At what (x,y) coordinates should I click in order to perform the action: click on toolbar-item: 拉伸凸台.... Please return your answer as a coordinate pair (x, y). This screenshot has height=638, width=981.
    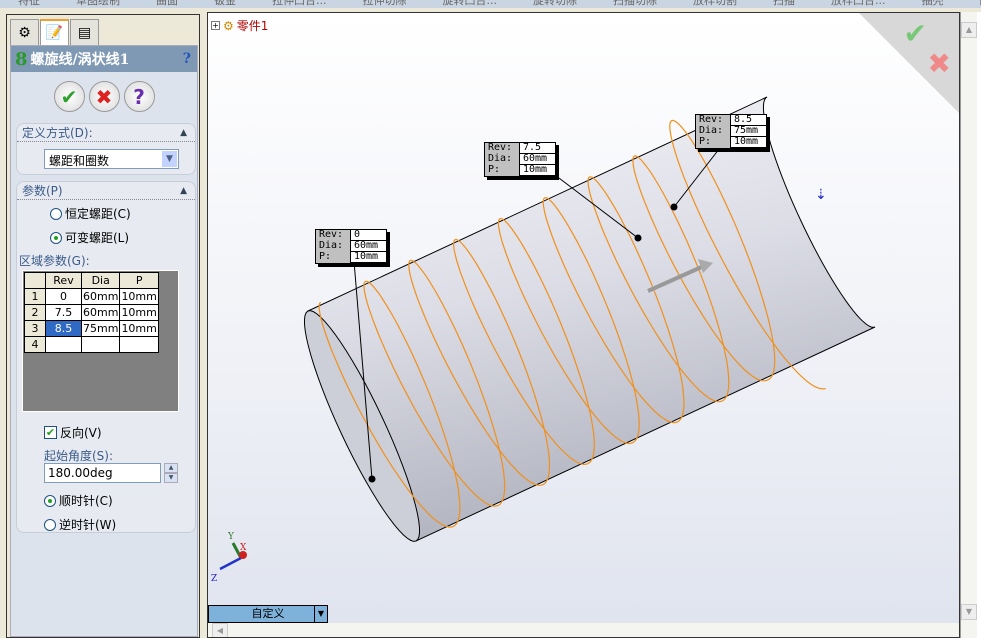
    Looking at the image, I should click on (299, 4).